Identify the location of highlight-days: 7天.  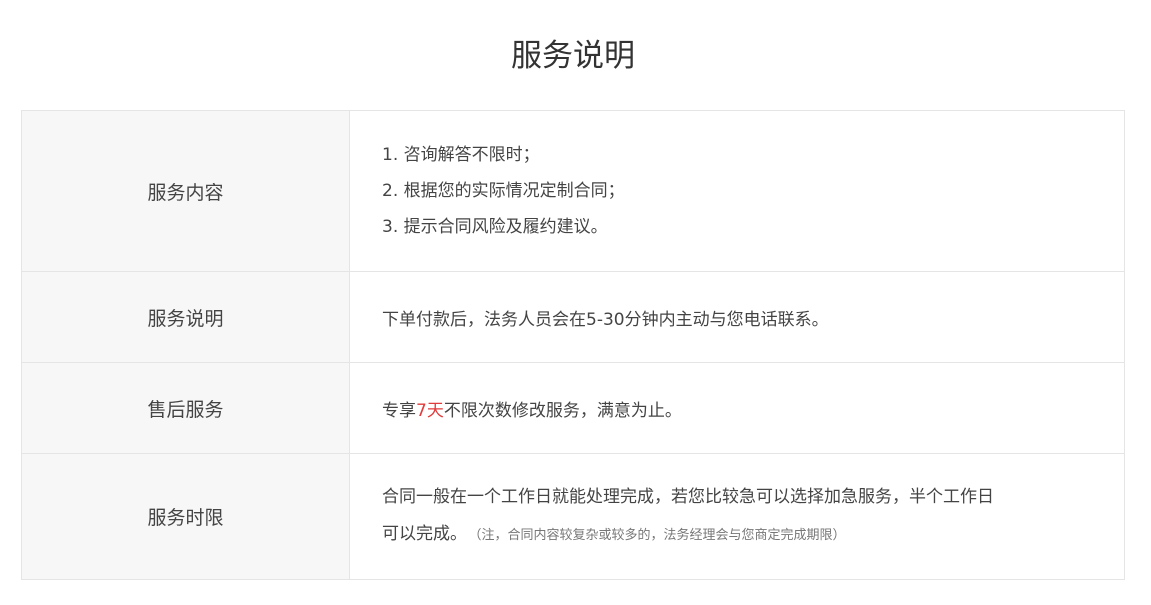
(430, 410).